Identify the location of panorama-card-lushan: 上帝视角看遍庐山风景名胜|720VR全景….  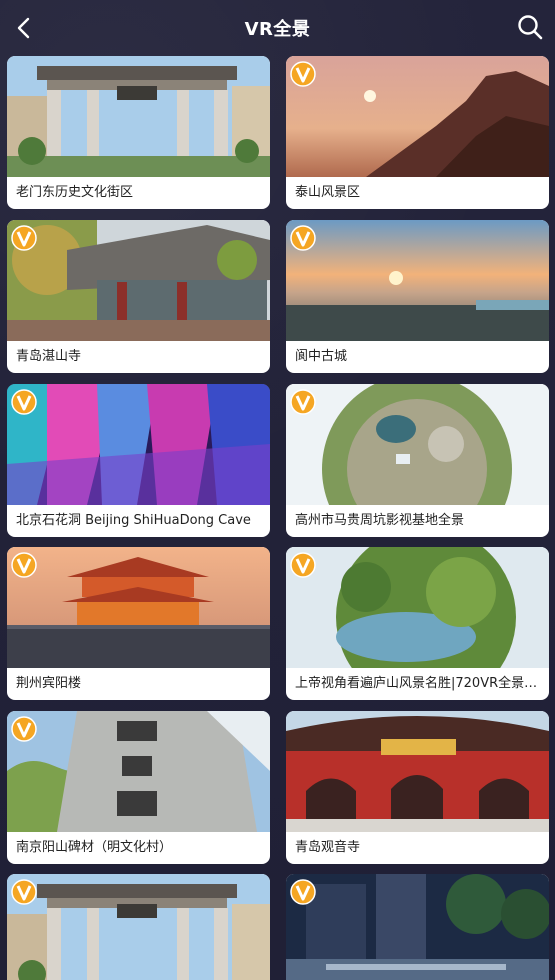
(417, 623).